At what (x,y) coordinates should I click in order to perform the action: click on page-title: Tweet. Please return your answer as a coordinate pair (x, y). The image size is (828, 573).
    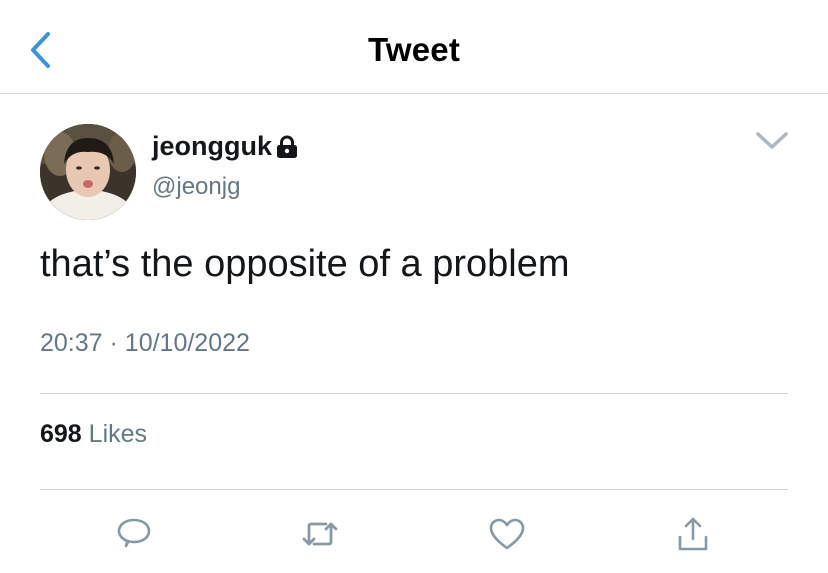
    Looking at the image, I should click on (414, 49).